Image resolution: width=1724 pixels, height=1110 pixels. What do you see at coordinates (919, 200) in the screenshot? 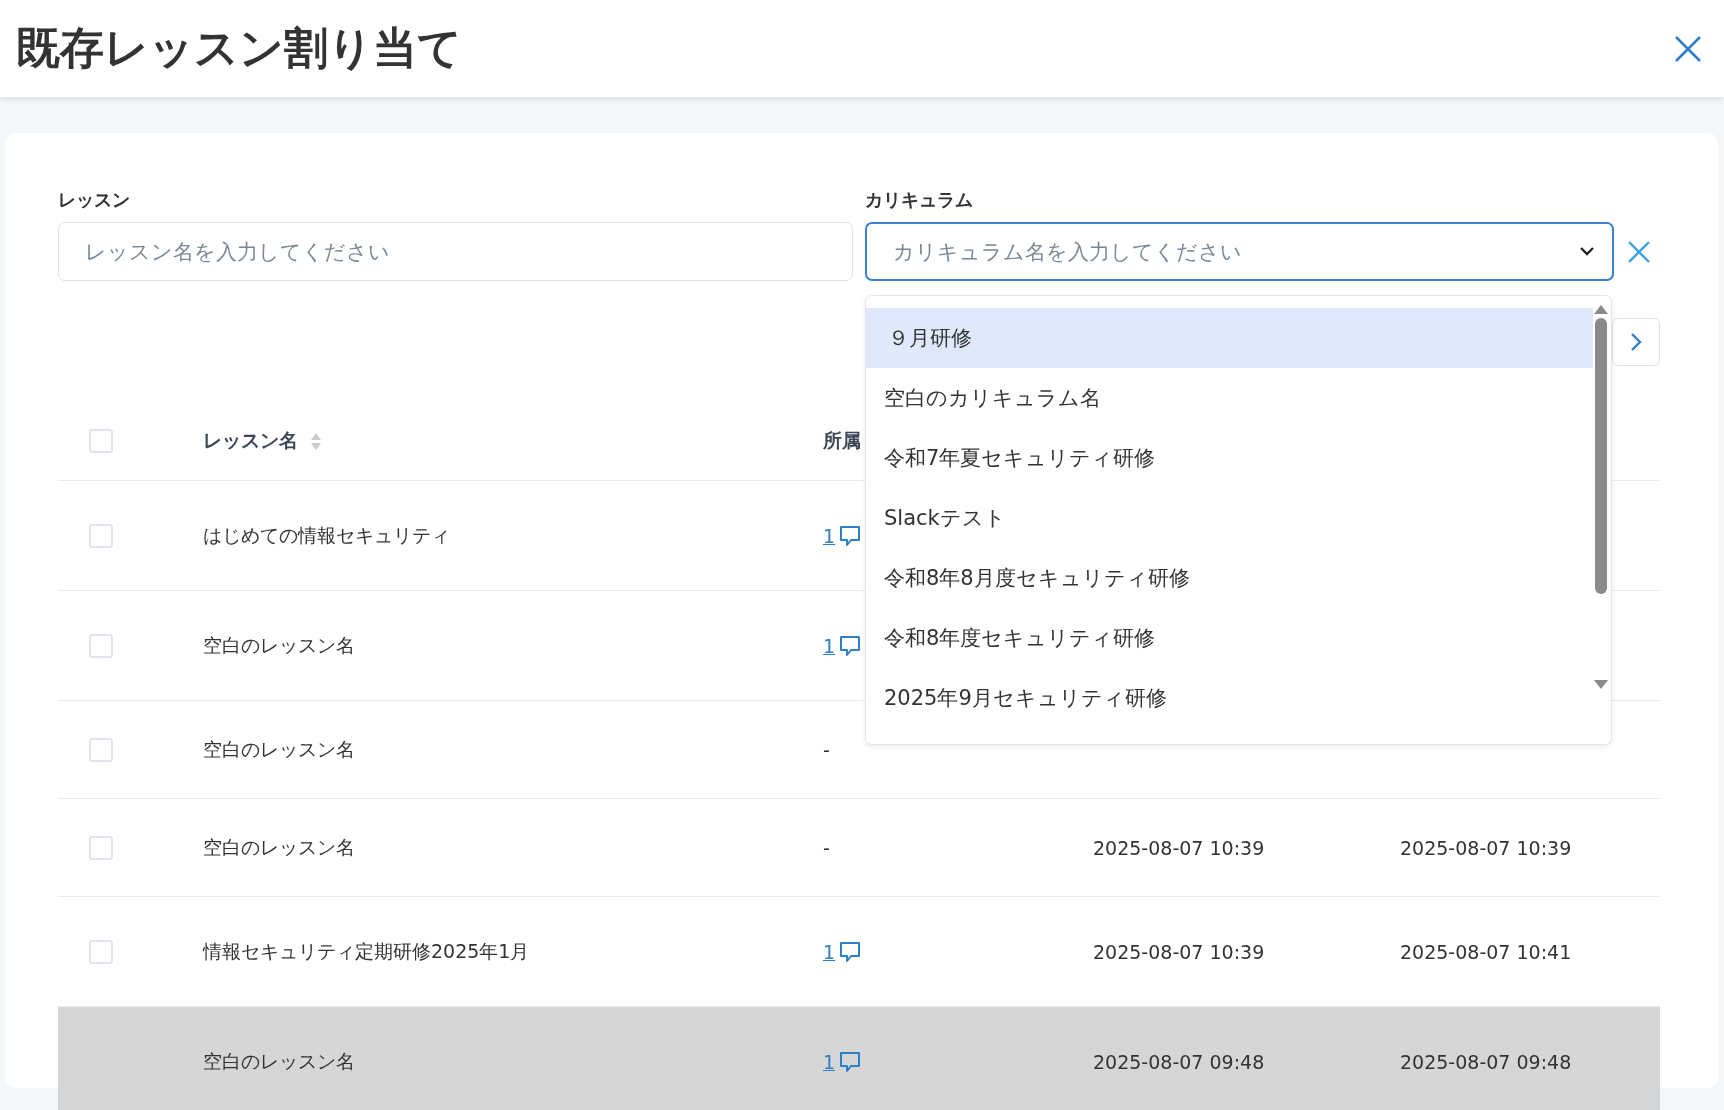
I see `field-label: カリキュラム` at bounding box center [919, 200].